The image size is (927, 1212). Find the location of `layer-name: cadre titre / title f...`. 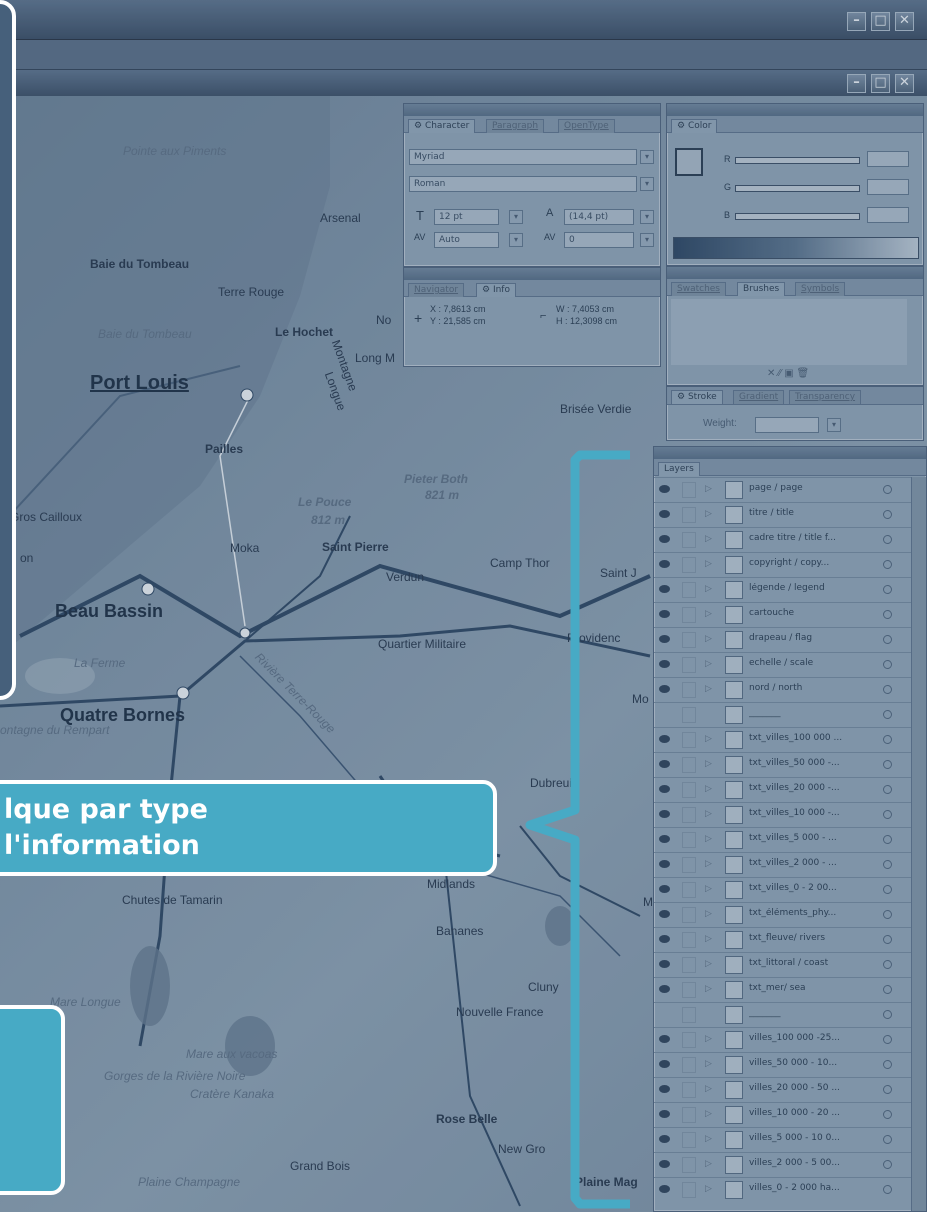

layer-name: cadre titre / title f... is located at coordinates (814, 538).